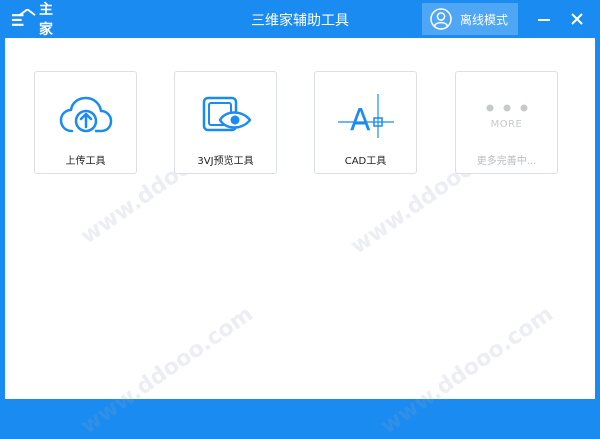 This screenshot has width=600, height=439. Describe the element at coordinates (360, 120) in the screenshot. I see `svg-text: A` at that location.